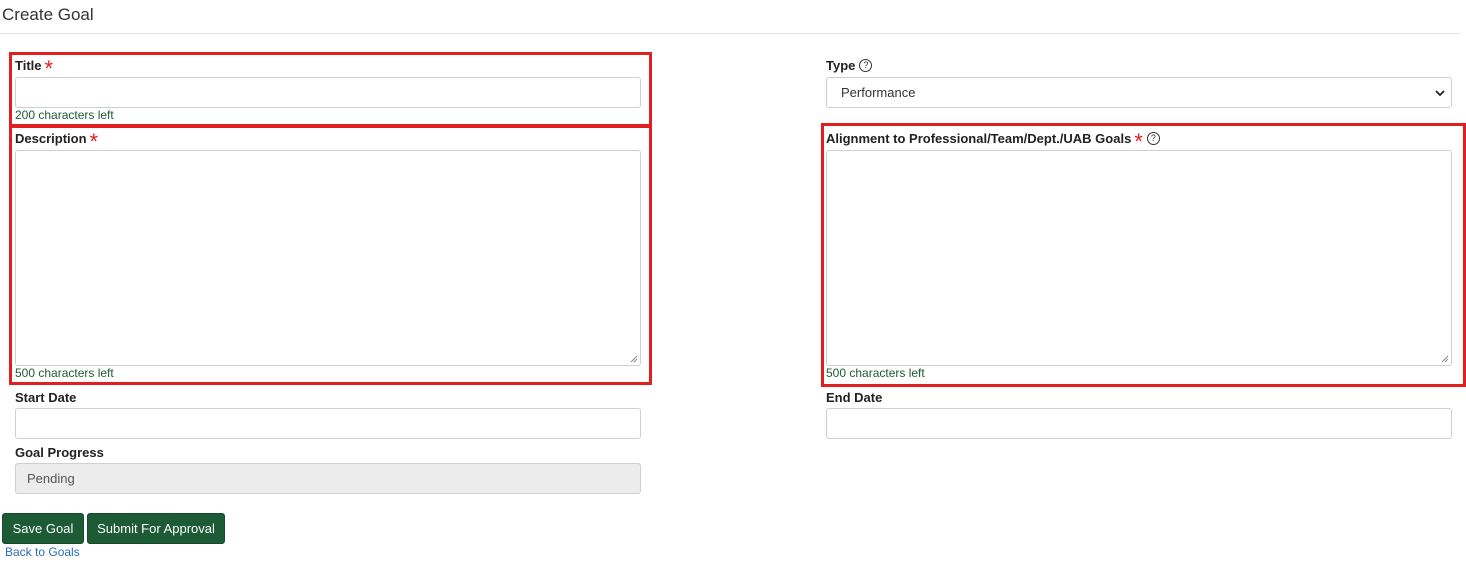 The image size is (1466, 562). What do you see at coordinates (875, 373) in the screenshot?
I see `alignment-chars-left: 500 characters left` at bounding box center [875, 373].